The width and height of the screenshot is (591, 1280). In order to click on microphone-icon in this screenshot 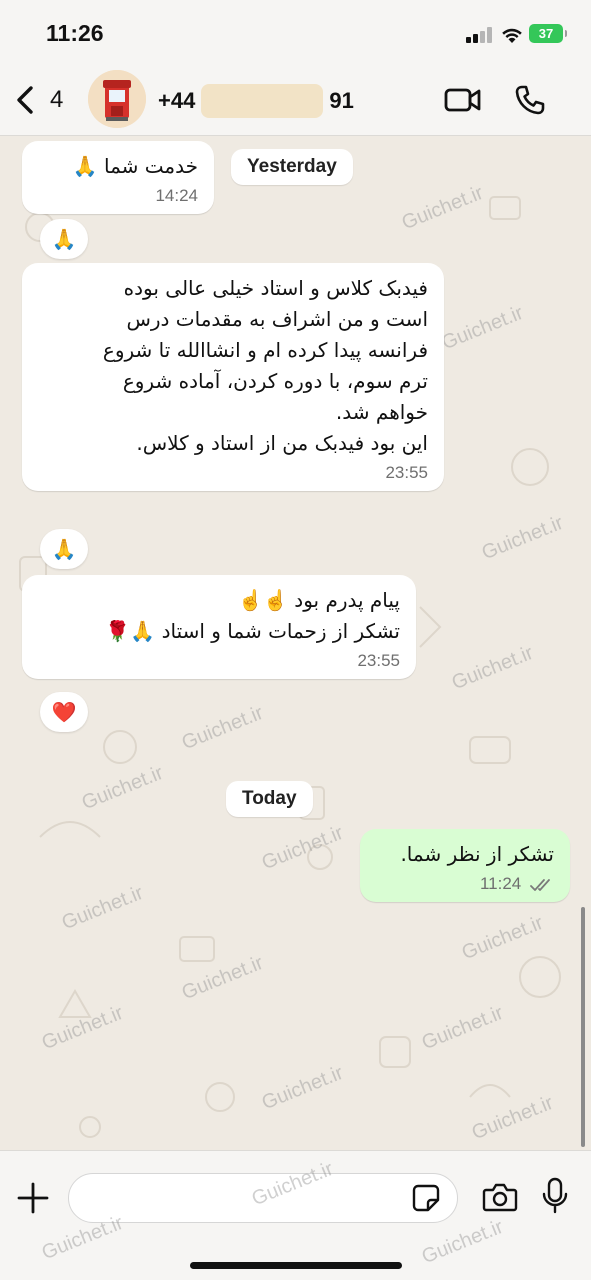, I will do `click(555, 1196)`.